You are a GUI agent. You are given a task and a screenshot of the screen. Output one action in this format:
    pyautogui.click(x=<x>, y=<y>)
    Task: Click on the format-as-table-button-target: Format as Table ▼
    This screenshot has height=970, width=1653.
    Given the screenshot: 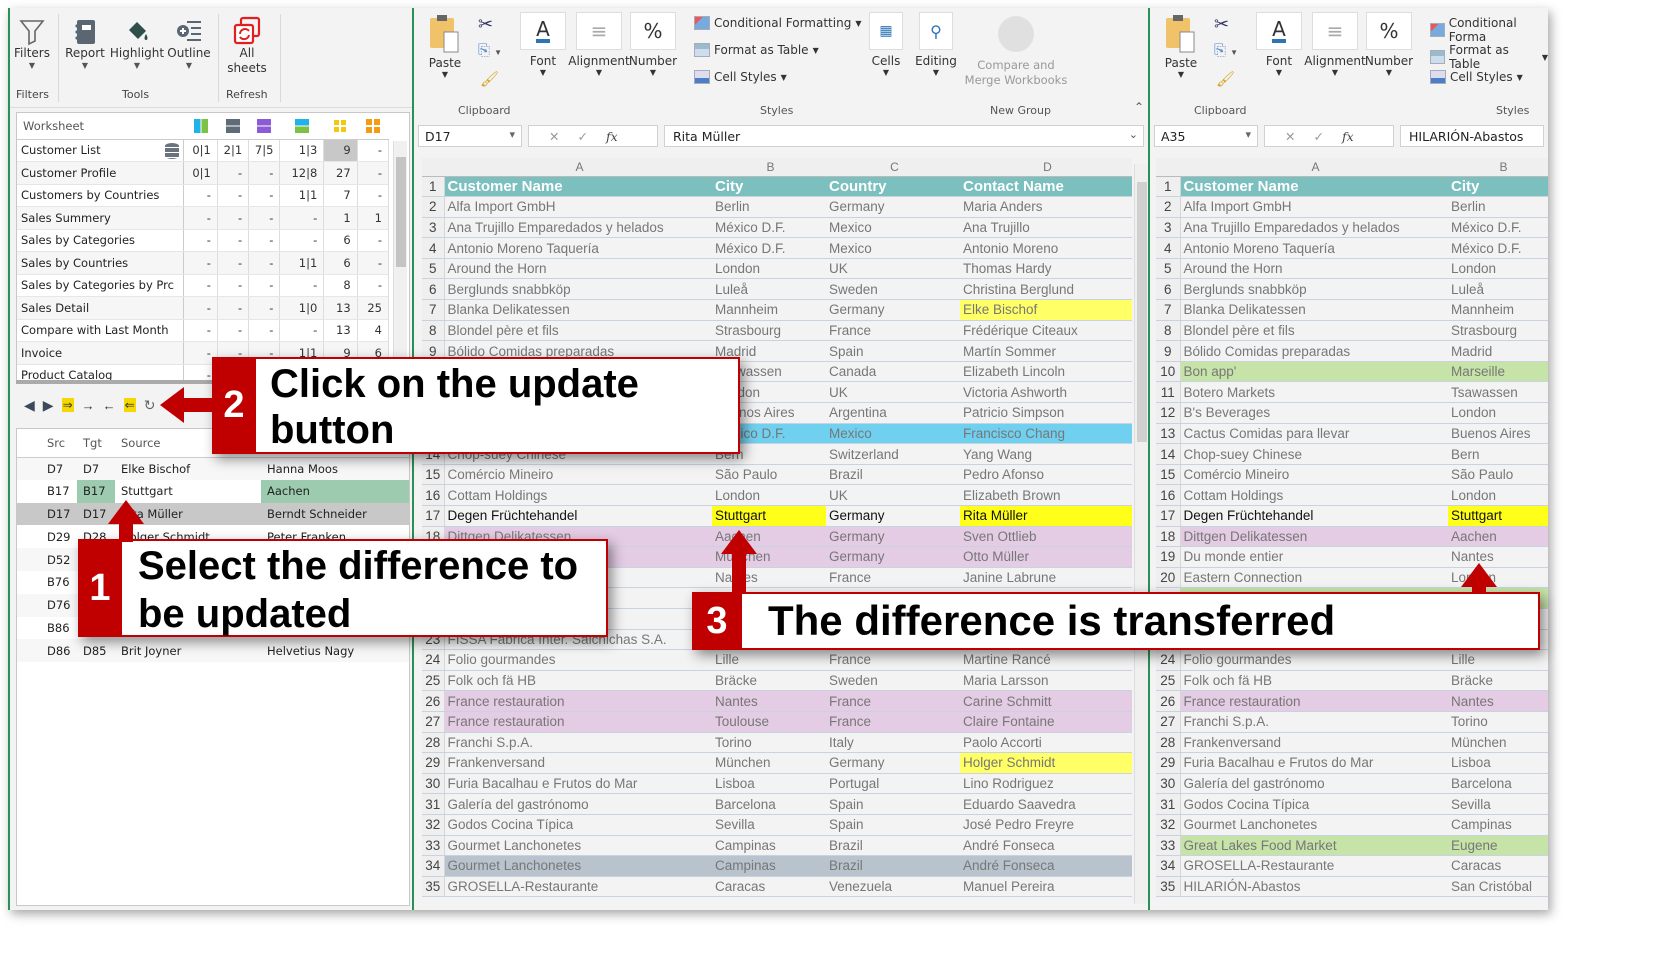 What is the action you would take?
    pyautogui.click(x=1489, y=57)
    